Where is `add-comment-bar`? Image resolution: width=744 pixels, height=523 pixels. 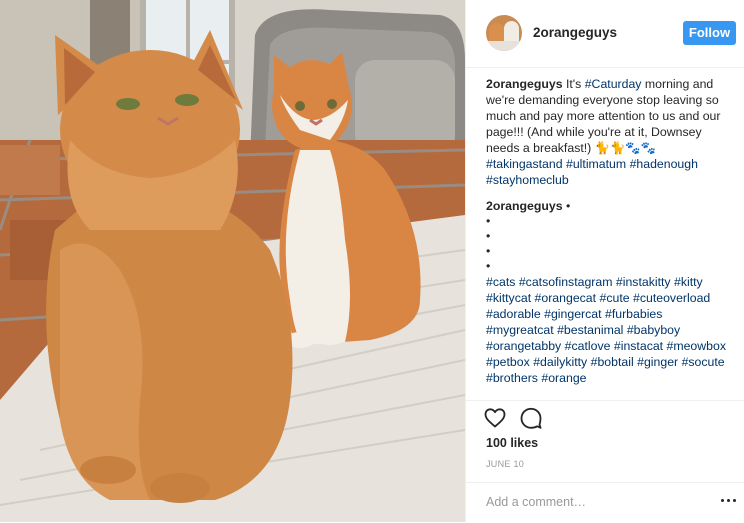
add-comment-bar is located at coordinates (605, 502).